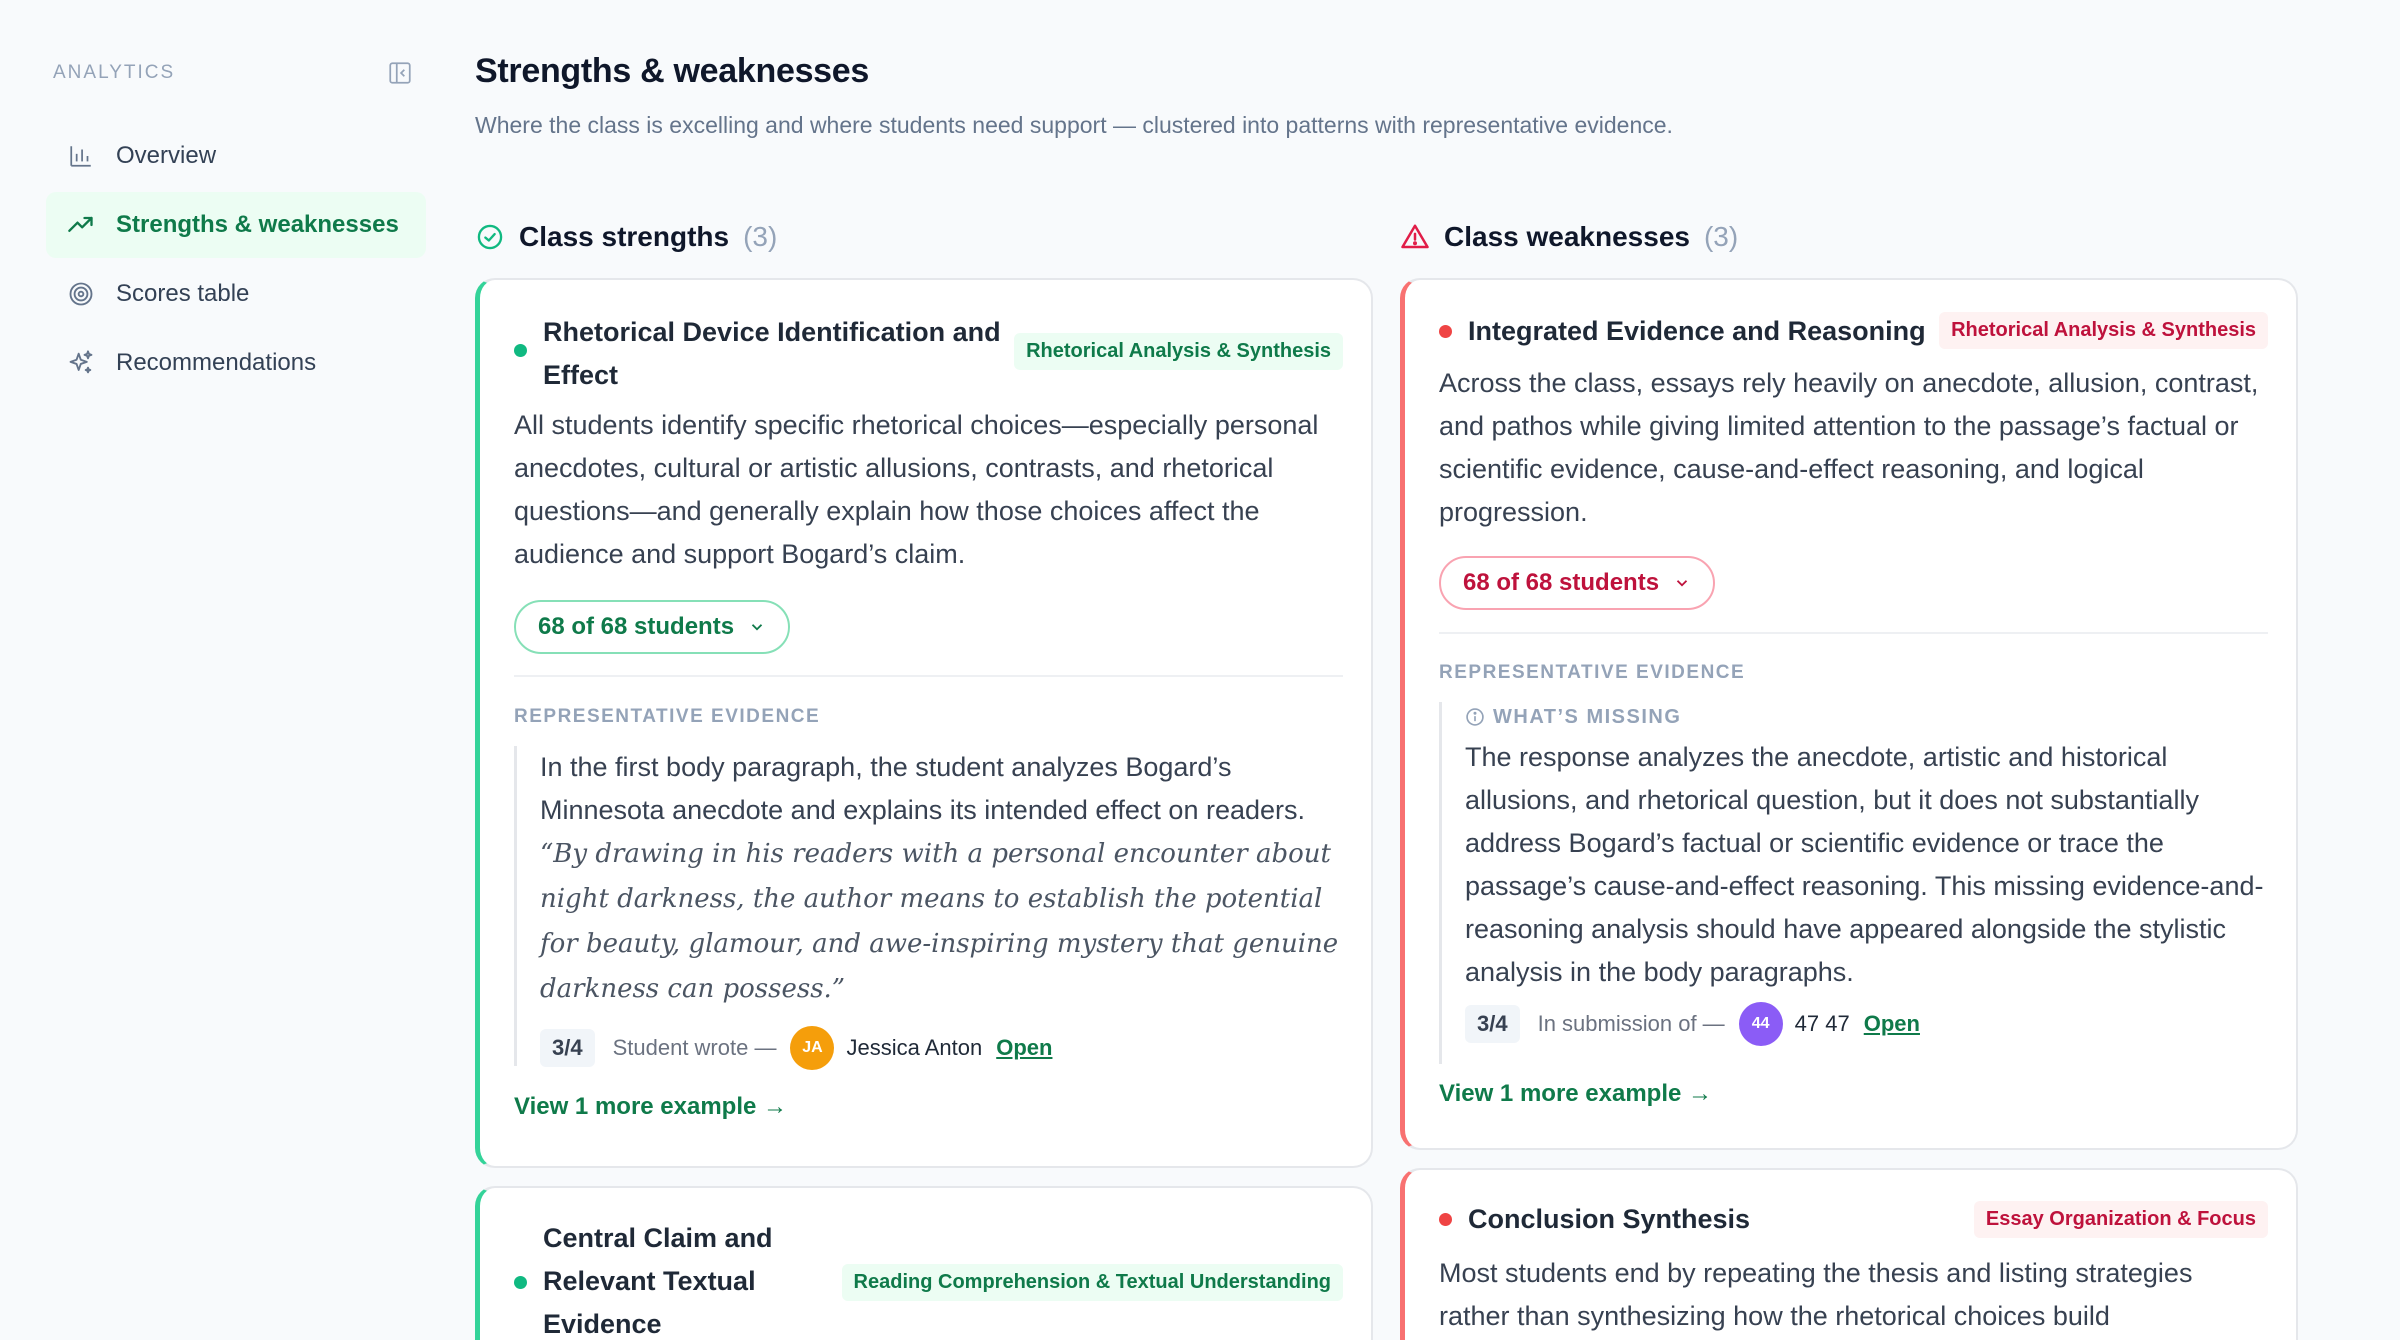 The height and width of the screenshot is (1340, 2400). What do you see at coordinates (624, 236) in the screenshot?
I see `strengths-title: Class strengths` at bounding box center [624, 236].